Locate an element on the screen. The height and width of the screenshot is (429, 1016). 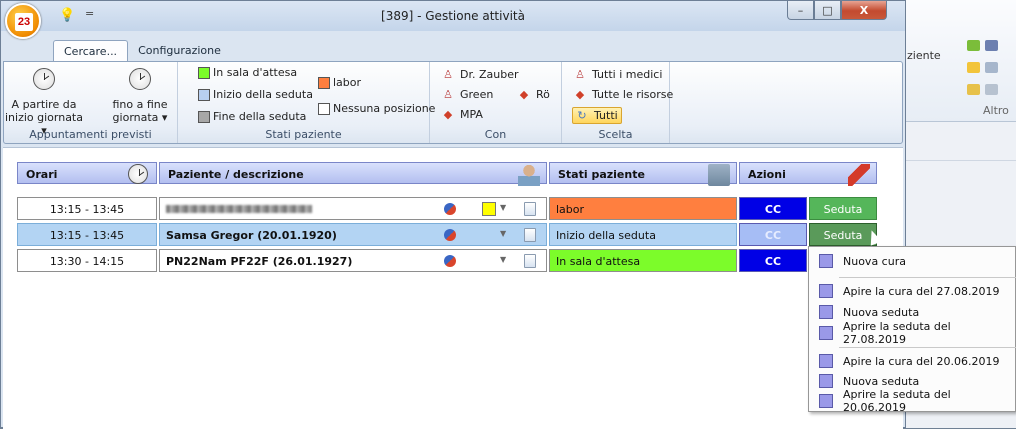
menu-item-open-care: Apire la cura del 27.08.2019 is located at coordinates (912, 291).